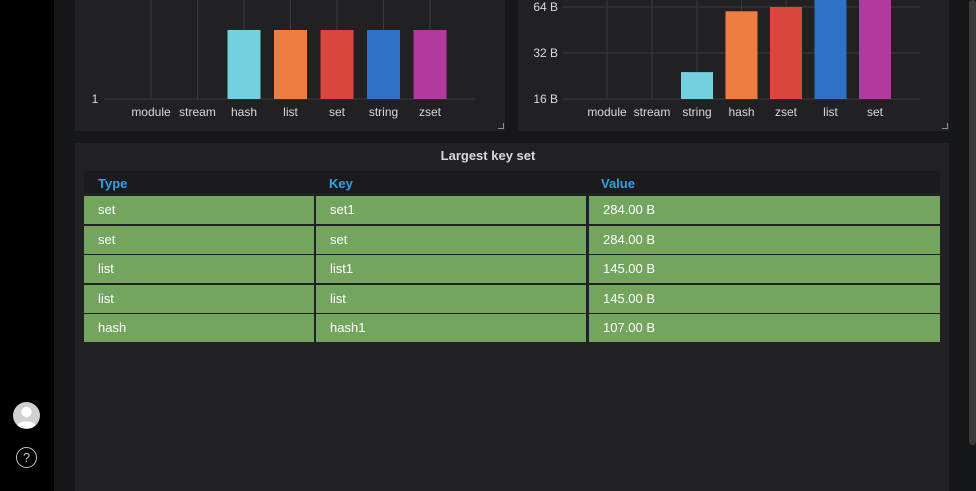 The image size is (976, 491). I want to click on cell-text: list1, so click(342, 268).